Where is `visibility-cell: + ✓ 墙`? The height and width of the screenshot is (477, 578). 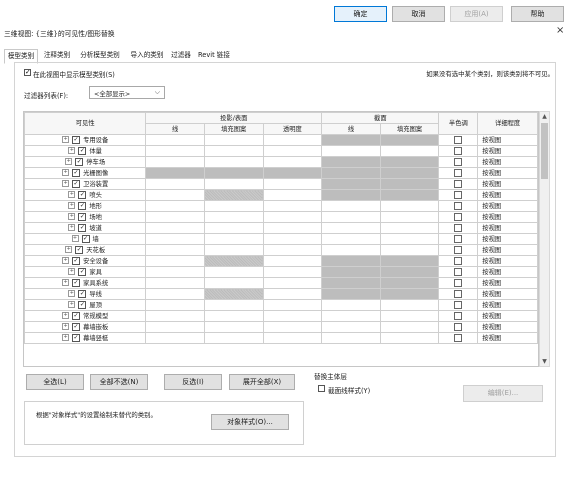 visibility-cell: + ✓ 墙 is located at coordinates (85, 239).